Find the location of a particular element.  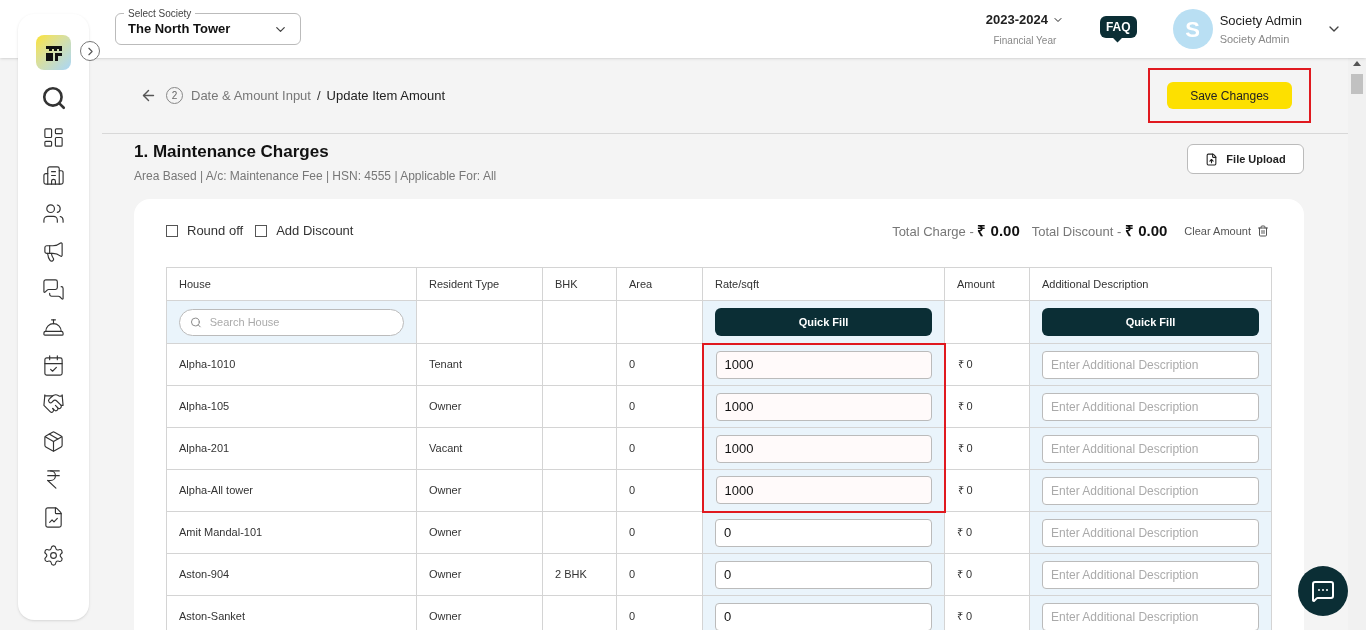

trash-icon is located at coordinates (1263, 230).